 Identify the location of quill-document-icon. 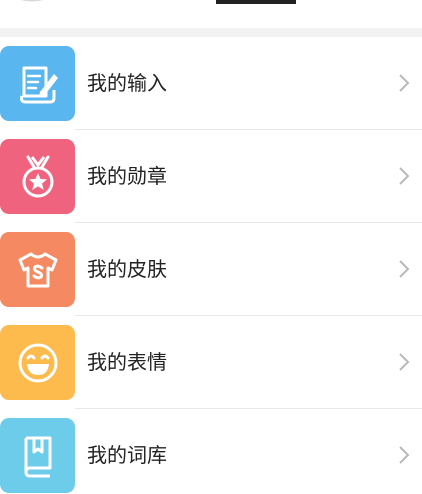
(38, 84).